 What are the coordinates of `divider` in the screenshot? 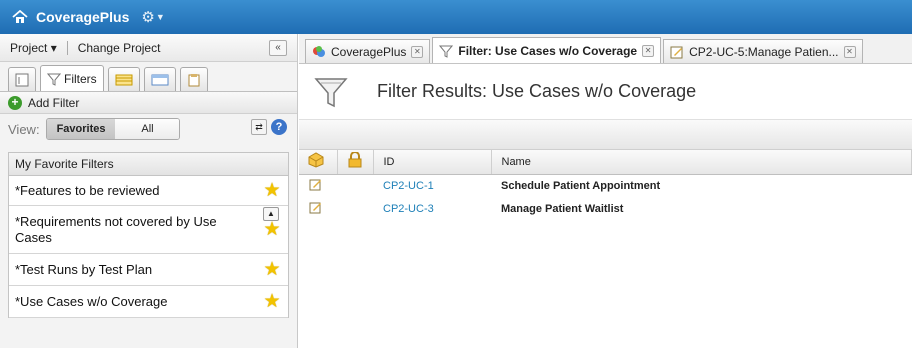 It's located at (67, 47).